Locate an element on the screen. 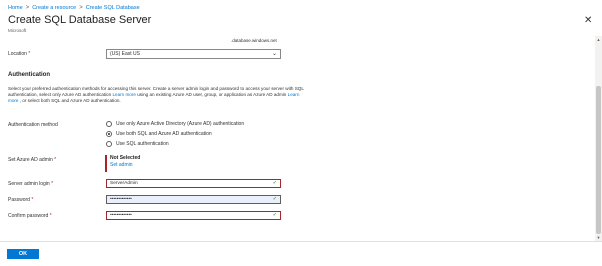 This screenshot has width=602, height=266. azure-ad-admin-field: Not Selected Set admin is located at coordinates (122, 163).